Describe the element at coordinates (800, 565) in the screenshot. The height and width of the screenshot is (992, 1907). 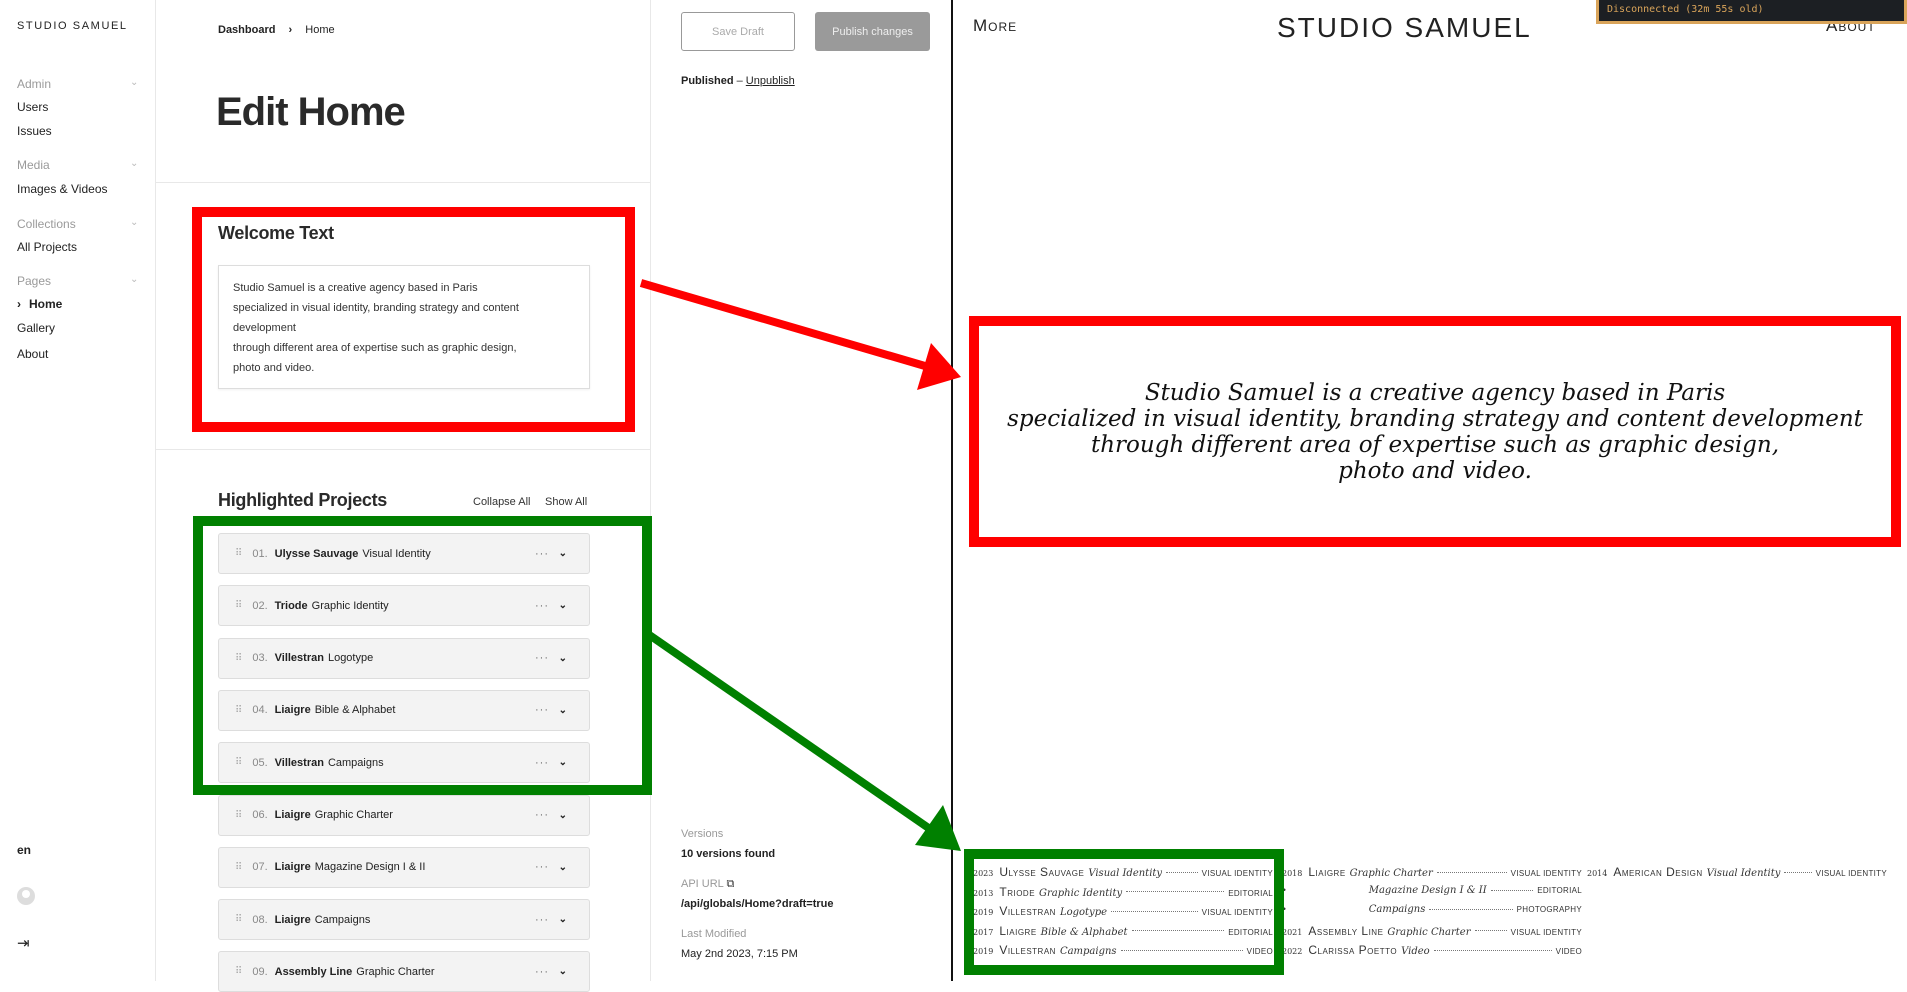
I see `annotation-arrows` at that location.